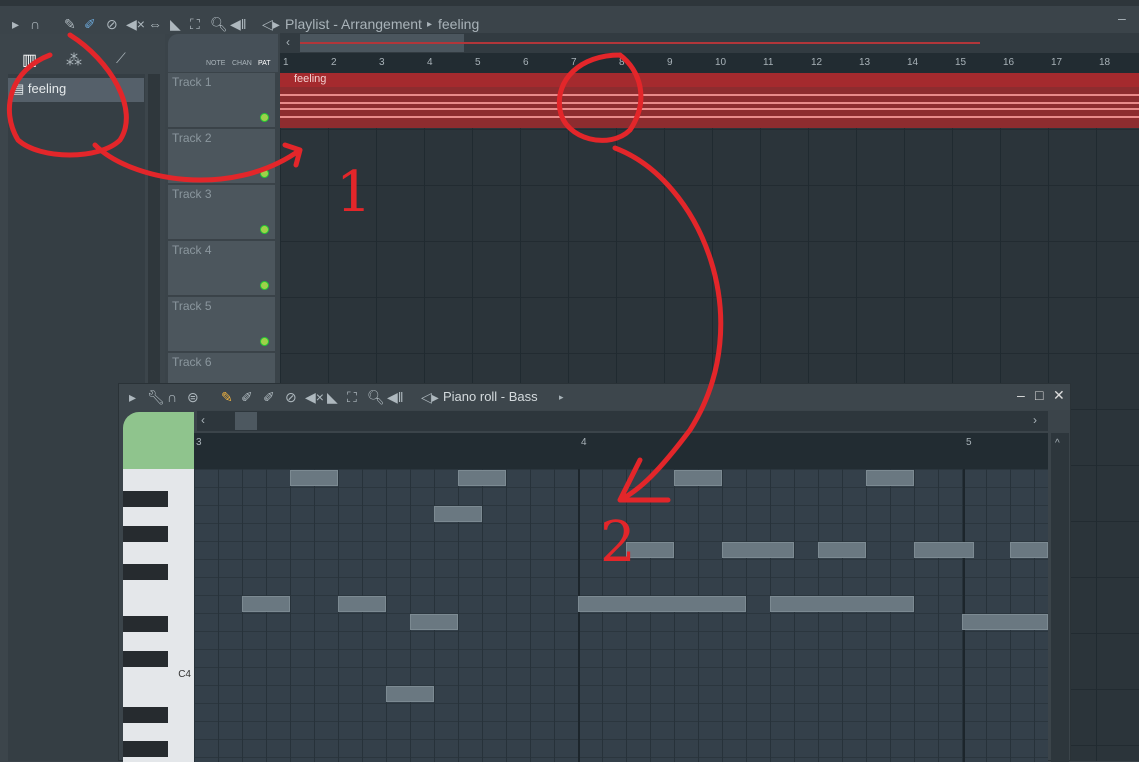  Describe the element at coordinates (622, 421) in the screenshot. I see `piano-roll-scrollbar: ‹ ›` at that location.